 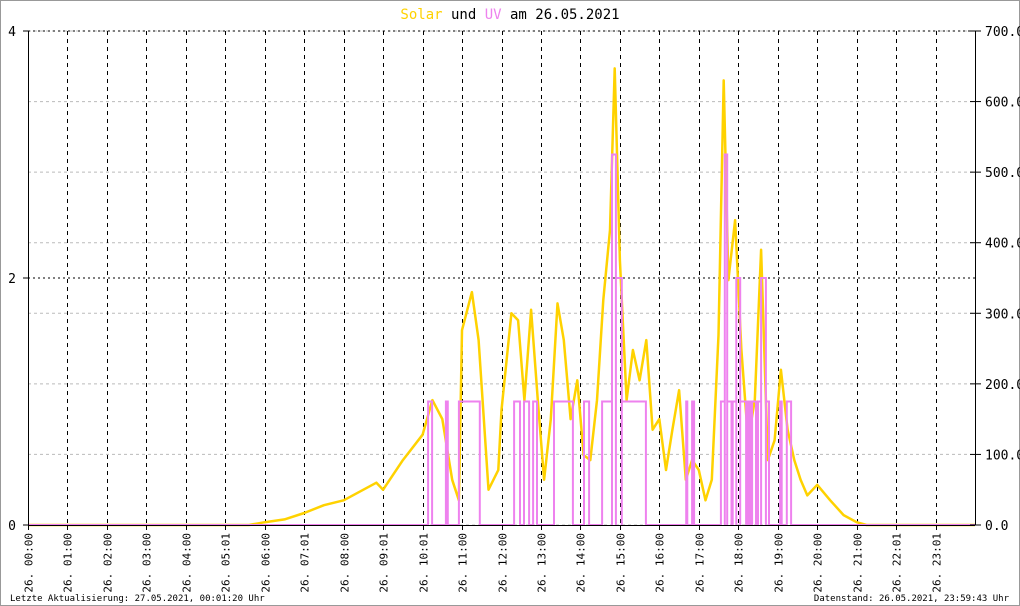 I want to click on right-tick-label: 600.0, so click(x=1002, y=103).